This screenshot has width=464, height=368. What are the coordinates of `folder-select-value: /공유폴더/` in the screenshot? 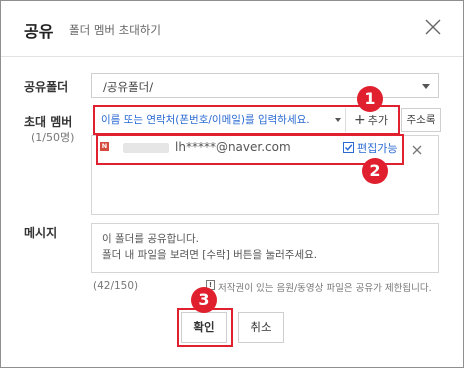 It's located at (128, 87).